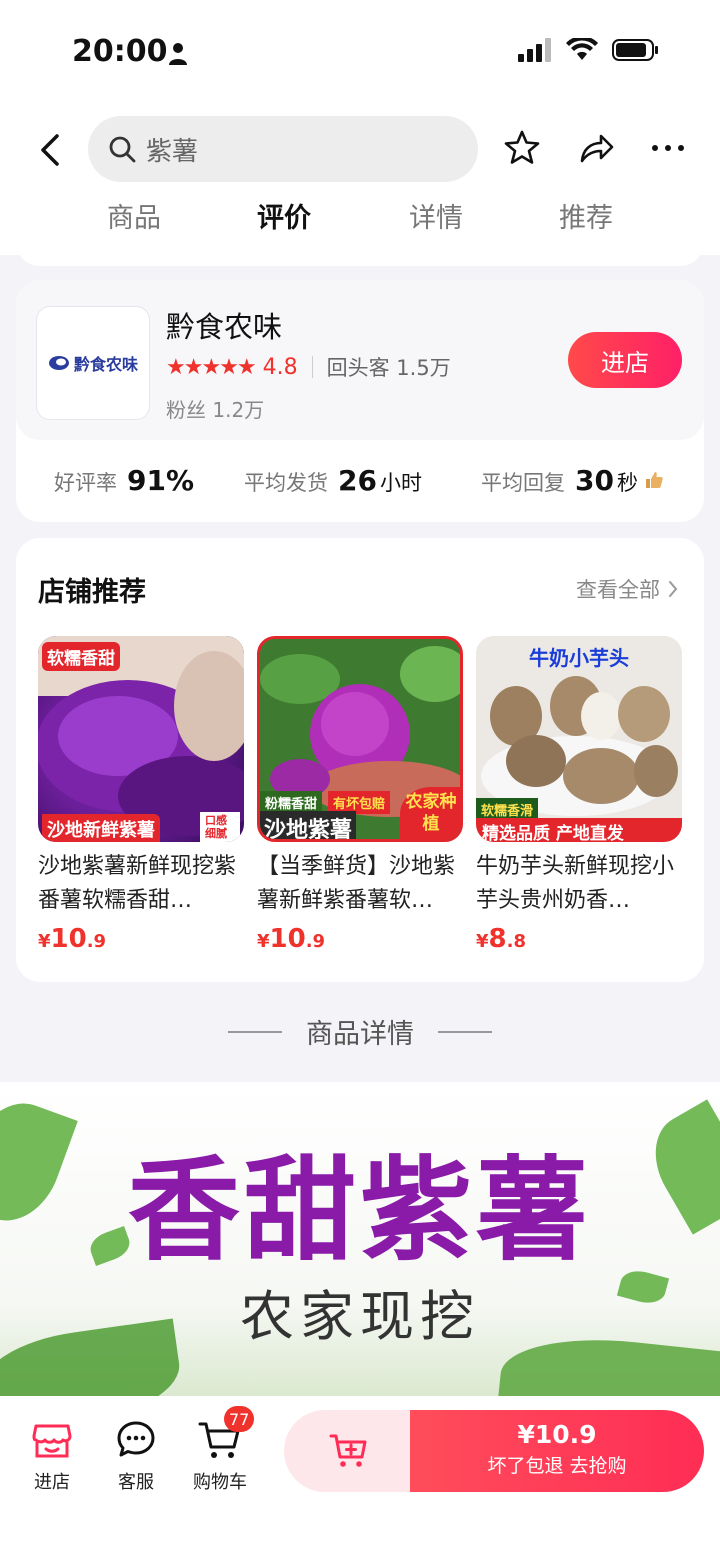 Image resolution: width=720 pixels, height=1560 pixels. I want to click on customer-service-label: 客服, so click(136, 1482).